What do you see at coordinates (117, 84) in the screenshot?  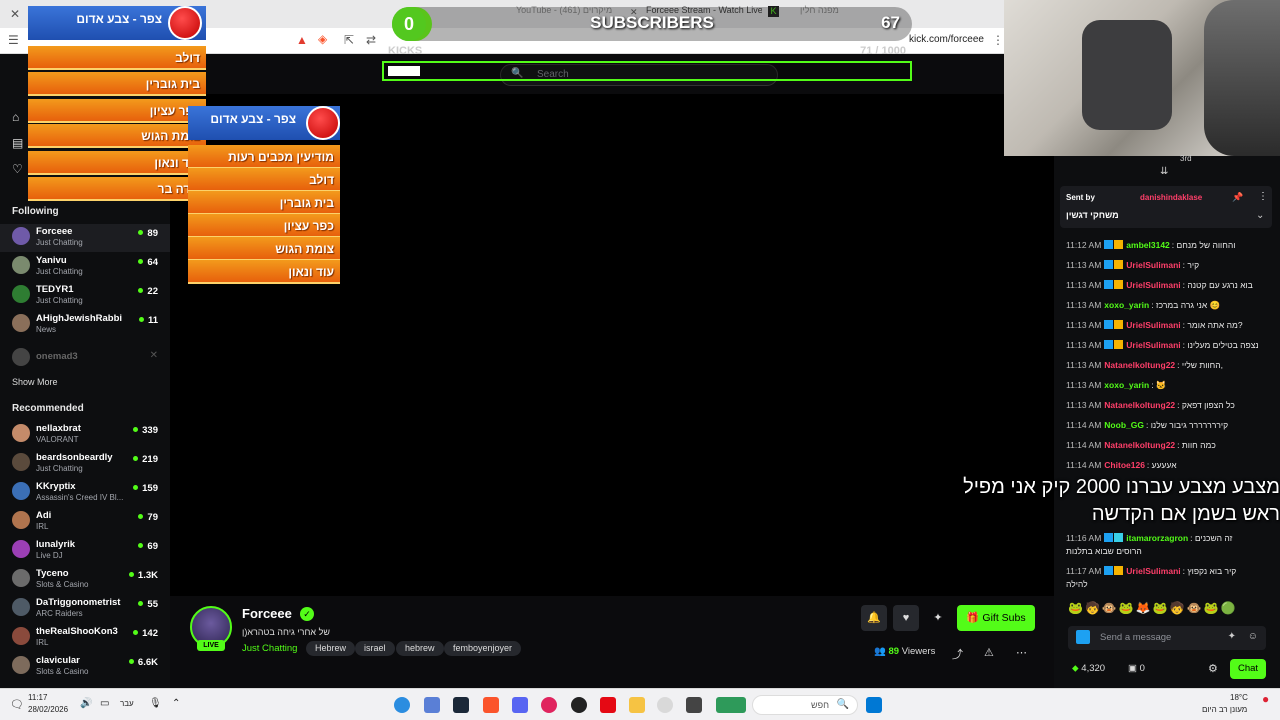 I see `alert-row: בית גוברין` at bounding box center [117, 84].